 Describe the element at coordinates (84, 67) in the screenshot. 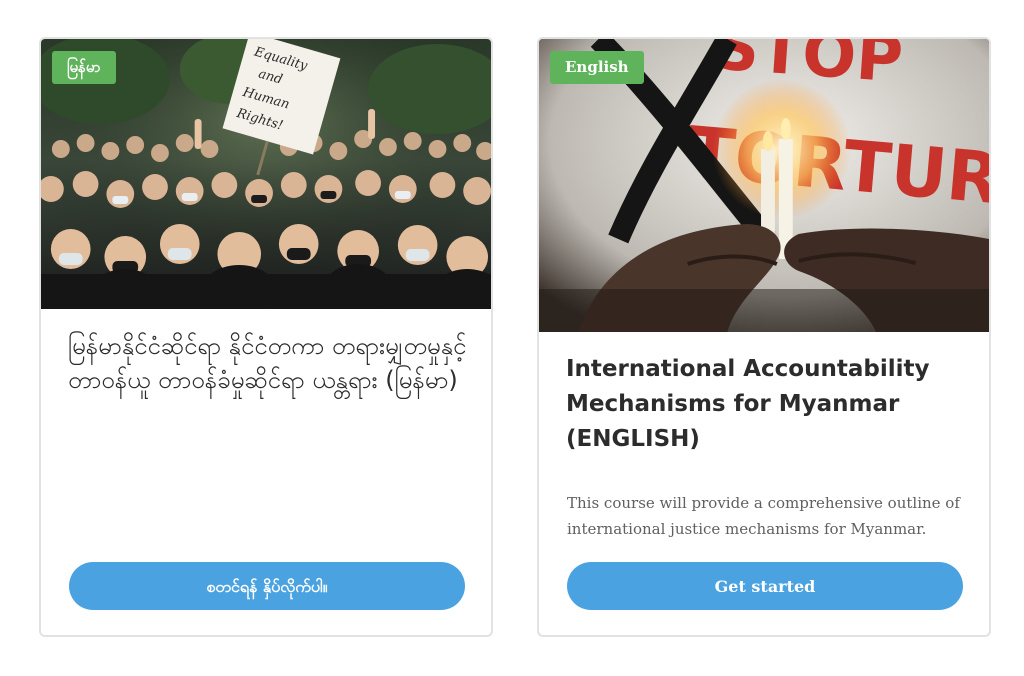

I see `language-tag: မြန်မာ` at that location.